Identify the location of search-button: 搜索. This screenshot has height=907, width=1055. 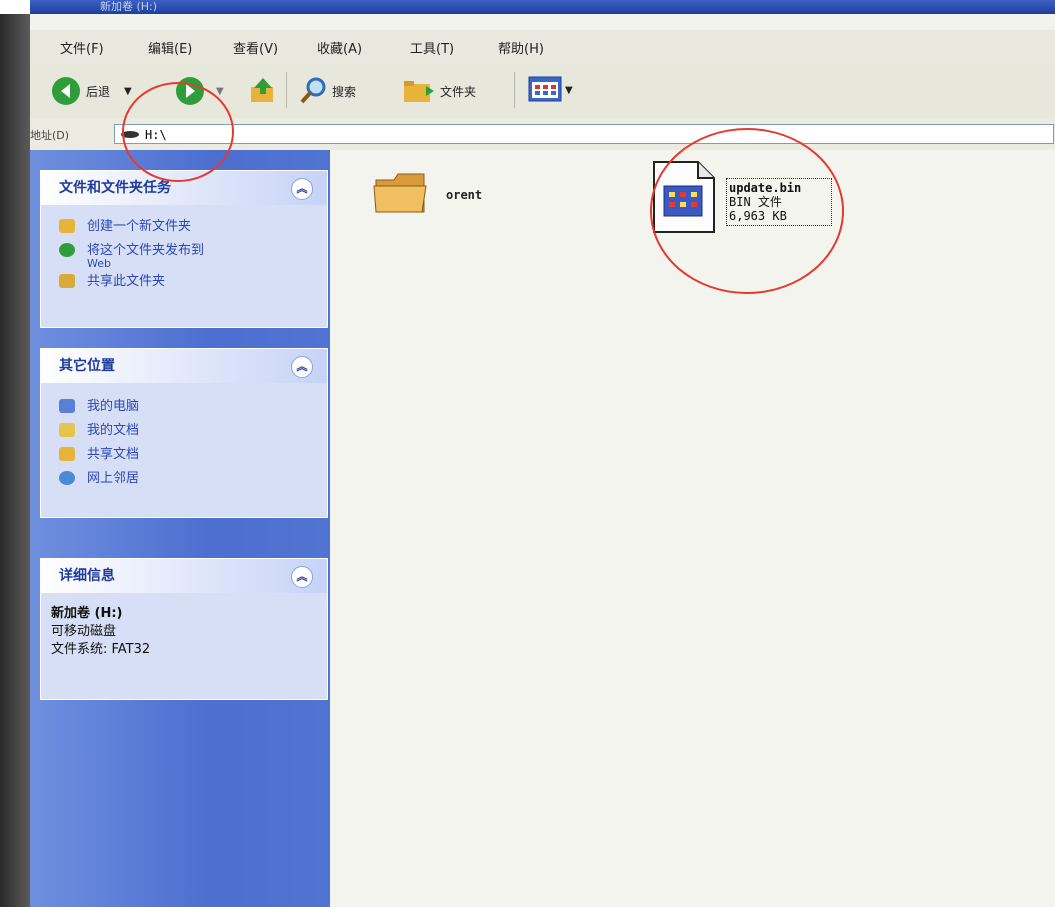
(327, 91).